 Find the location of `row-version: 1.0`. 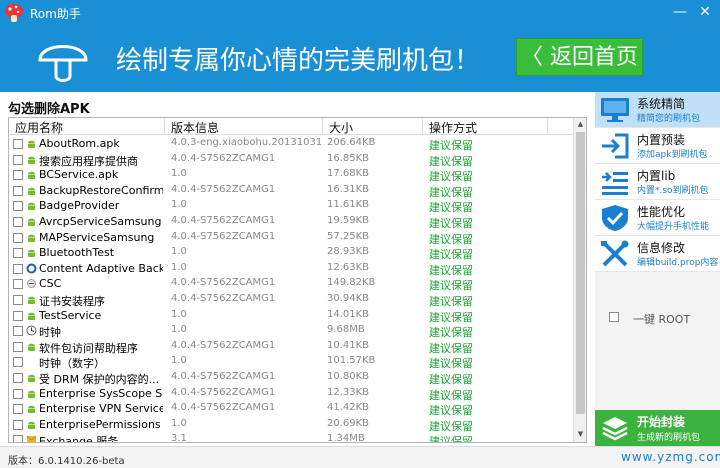

row-version: 1.0 is located at coordinates (179, 267).